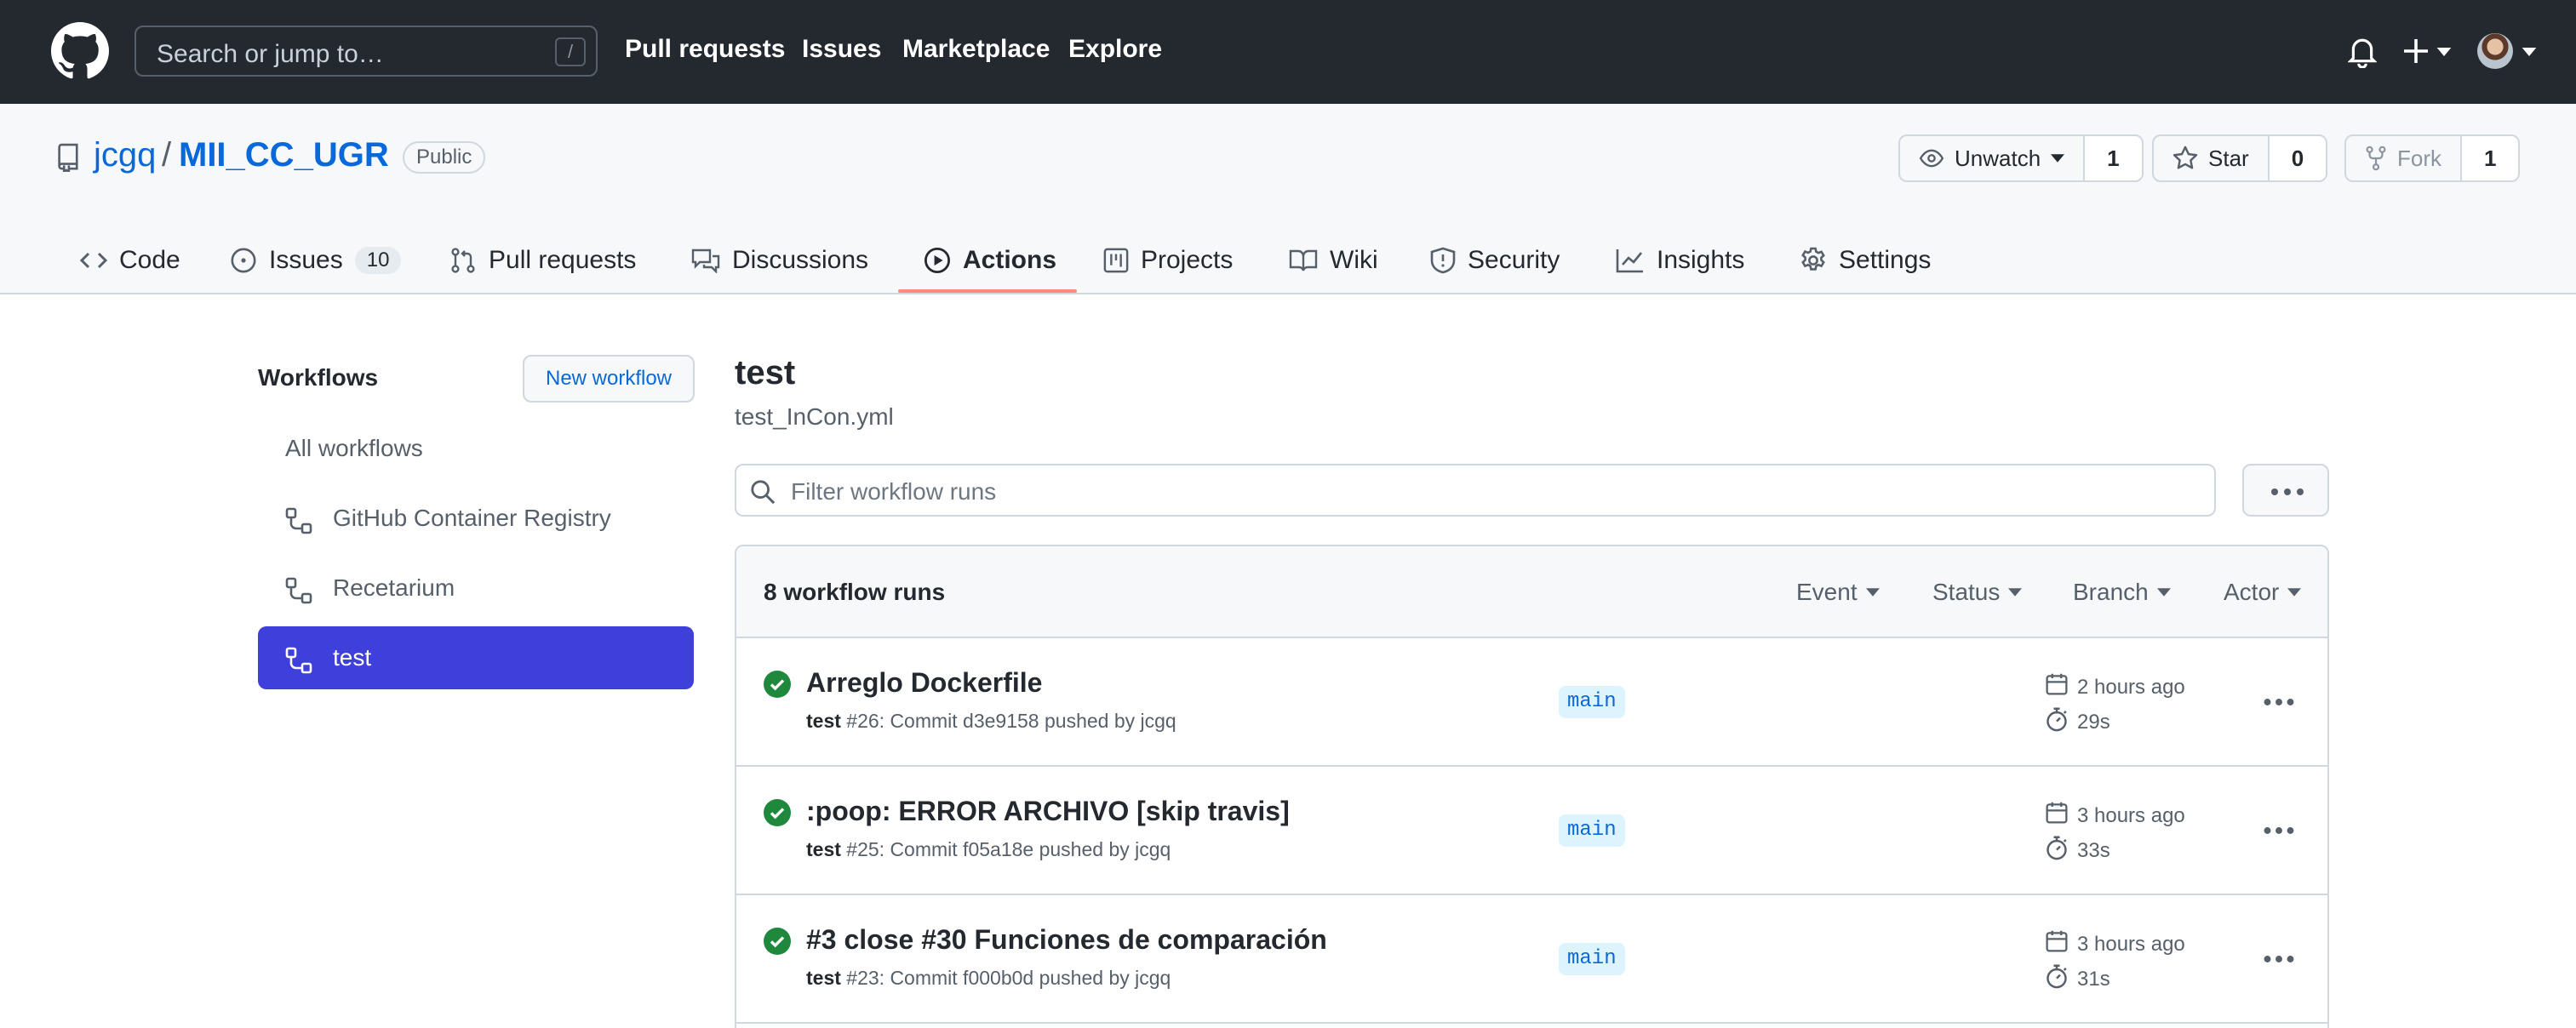 Image resolution: width=2576 pixels, height=1028 pixels. Describe the element at coordinates (472, 518) in the screenshot. I see `sidebar-item-label: GitHub Container Registry` at that location.